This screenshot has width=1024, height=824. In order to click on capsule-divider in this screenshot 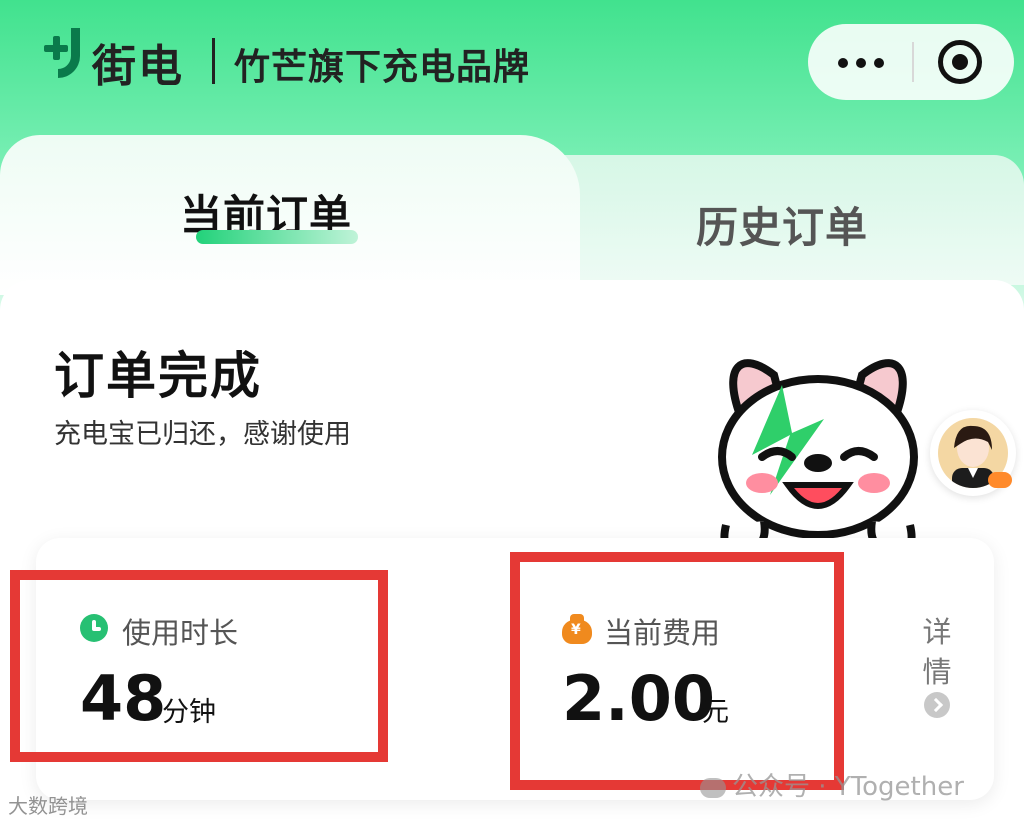, I will do `click(913, 62)`.